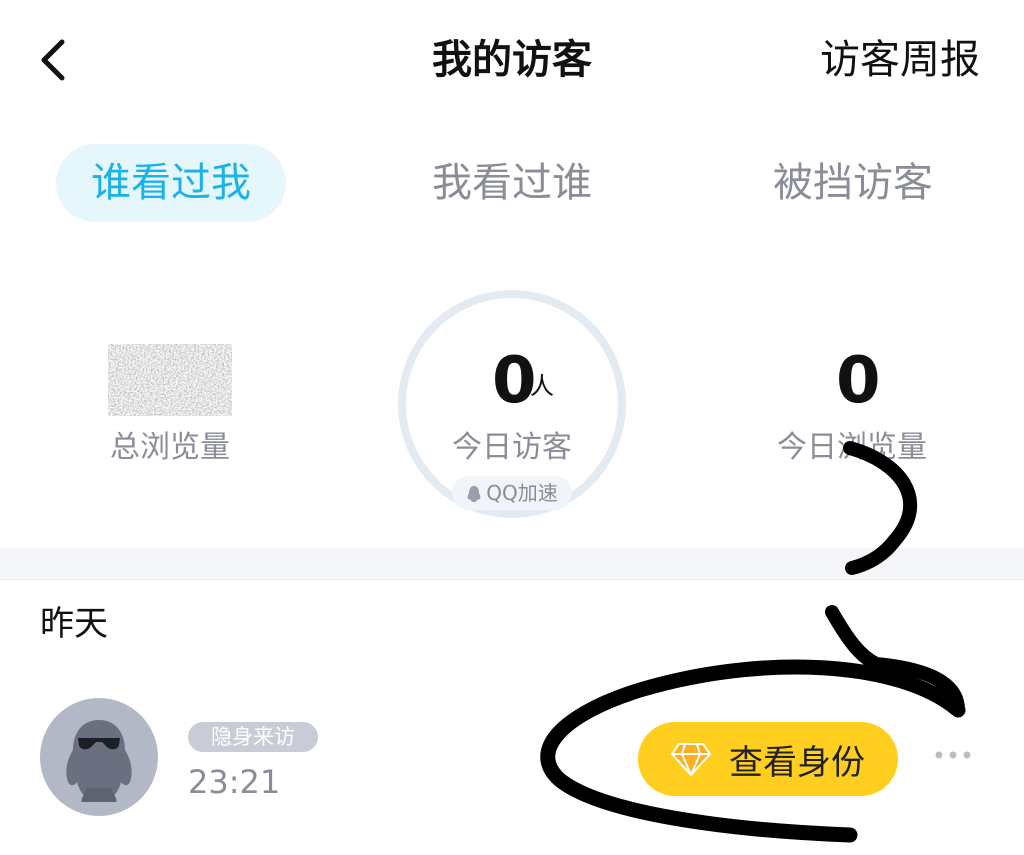 Image resolution: width=1024 pixels, height=855 pixels. What do you see at coordinates (170, 447) in the screenshot?
I see `total-views-label: 总浏览量` at bounding box center [170, 447].